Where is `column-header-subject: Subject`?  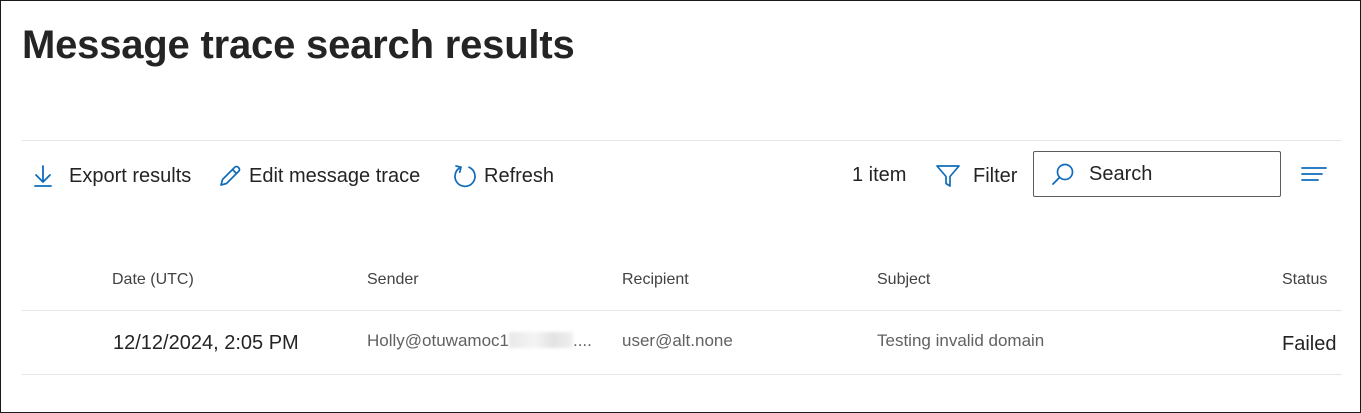
column-header-subject: Subject is located at coordinates (903, 280).